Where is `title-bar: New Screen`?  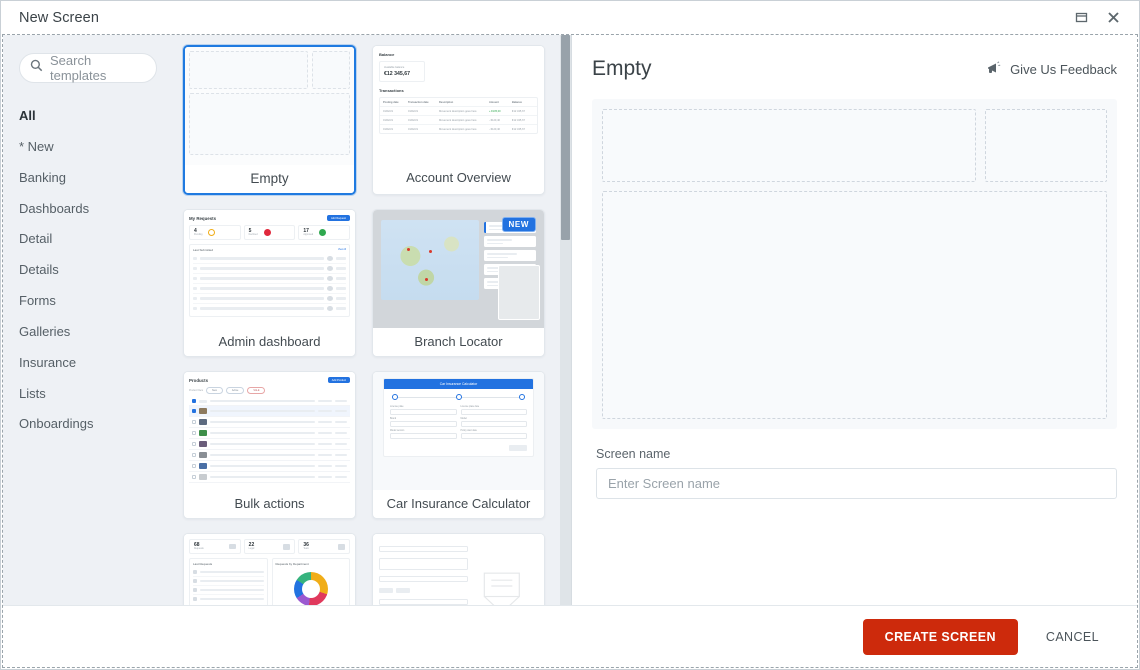 title-bar: New Screen is located at coordinates (570, 17).